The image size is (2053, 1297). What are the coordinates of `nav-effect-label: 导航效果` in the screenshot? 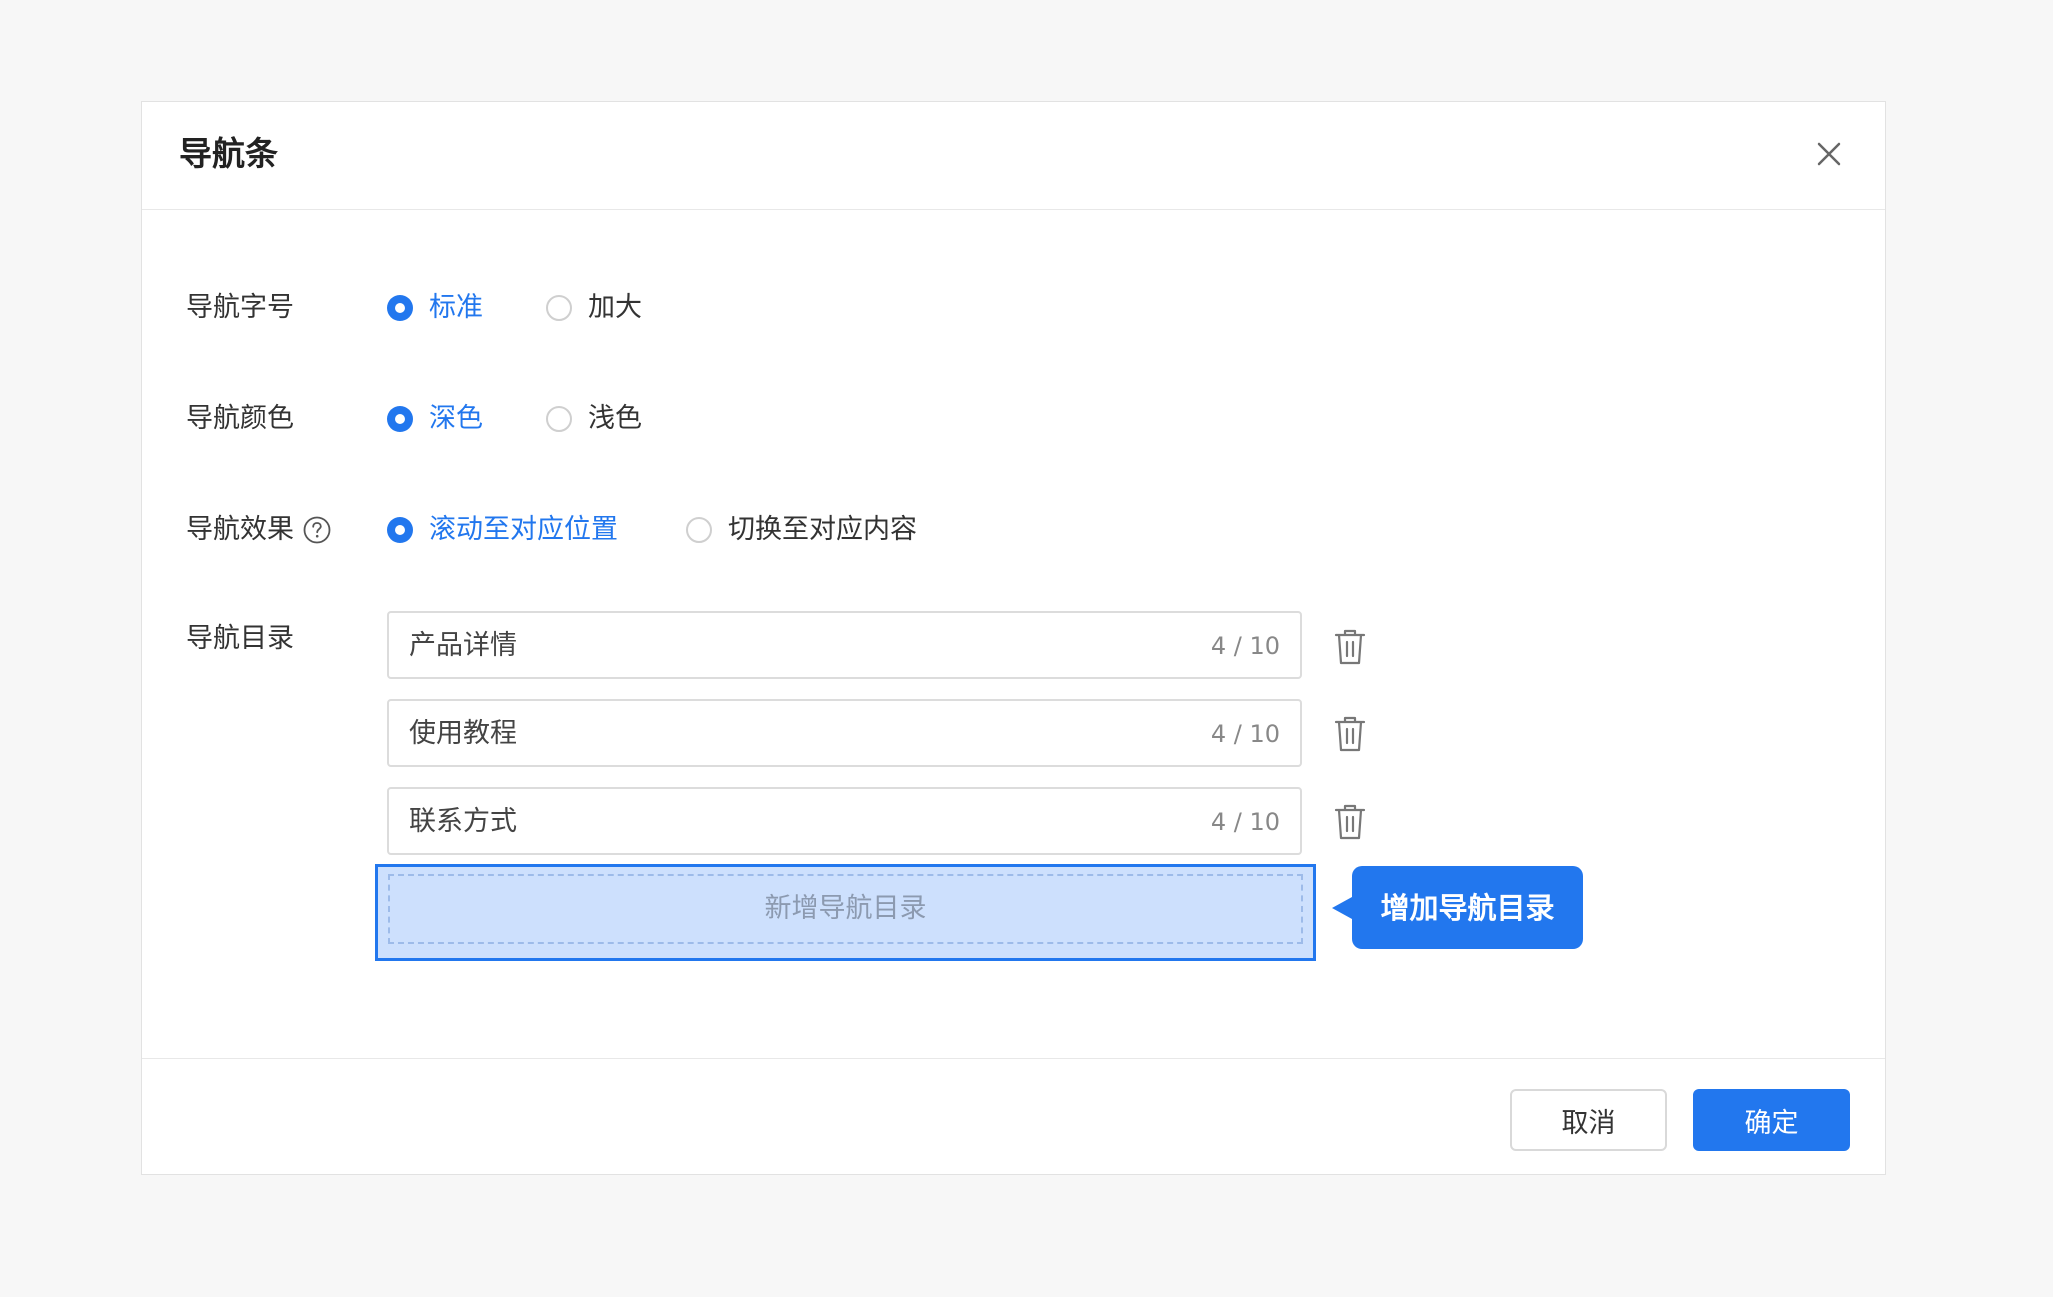 It's located at (259, 530).